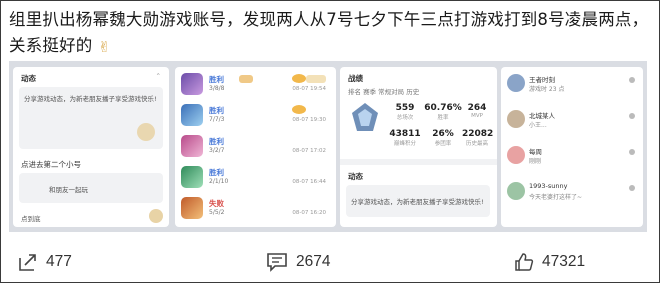 This screenshot has height=283, width=660. Describe the element at coordinates (572, 158) in the screenshot. I see `friend-item: 每周 刚刚` at that location.